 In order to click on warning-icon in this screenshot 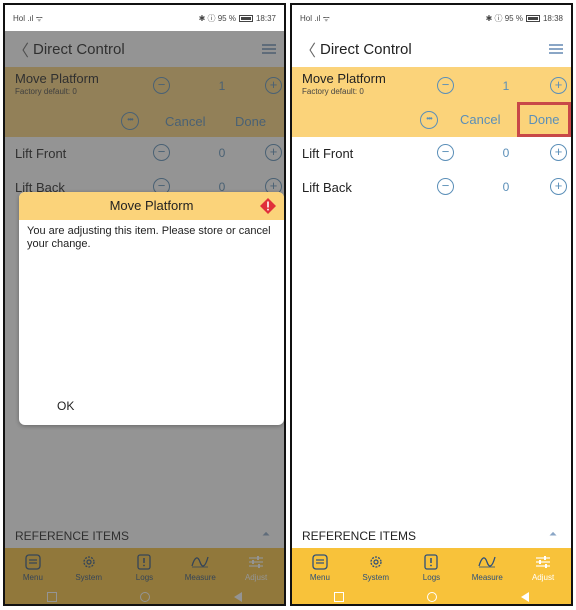, I will do `click(268, 206)`.